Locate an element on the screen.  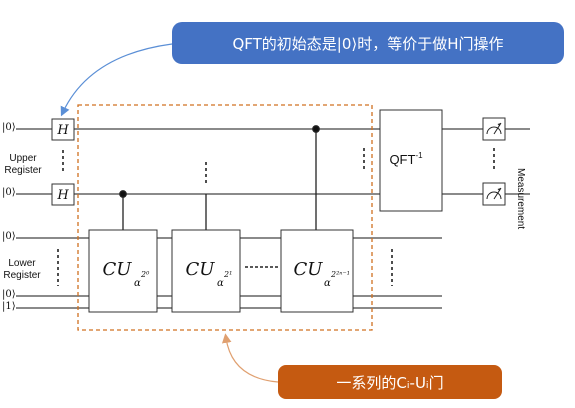
hadamard-gate-1-label: H is located at coordinates (62, 130).